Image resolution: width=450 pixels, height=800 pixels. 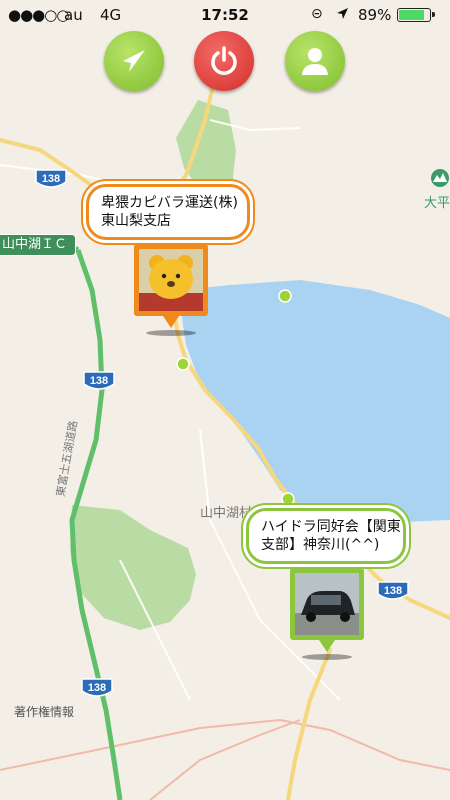 I want to click on callout-subtitle: 東山梨支店, so click(x=136, y=221).